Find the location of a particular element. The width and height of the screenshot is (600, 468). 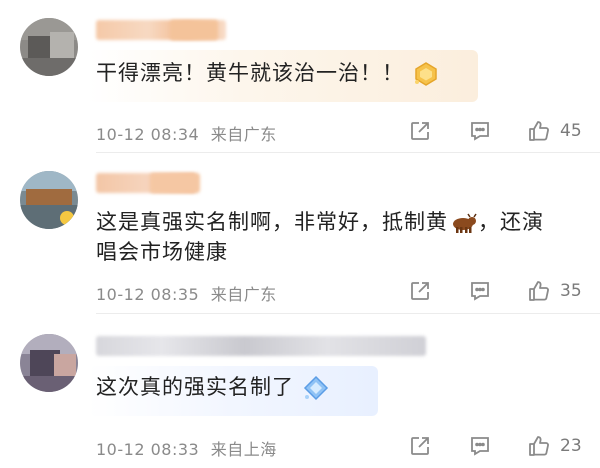

comment-time: 10-12 08:33 is located at coordinates (148, 449).